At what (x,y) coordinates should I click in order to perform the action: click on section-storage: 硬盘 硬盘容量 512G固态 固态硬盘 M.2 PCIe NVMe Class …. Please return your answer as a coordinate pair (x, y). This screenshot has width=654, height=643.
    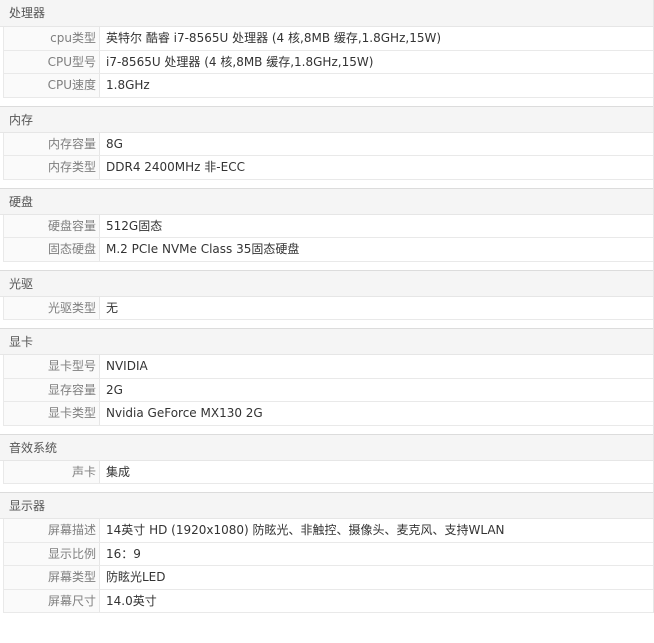
    Looking at the image, I should click on (326, 224).